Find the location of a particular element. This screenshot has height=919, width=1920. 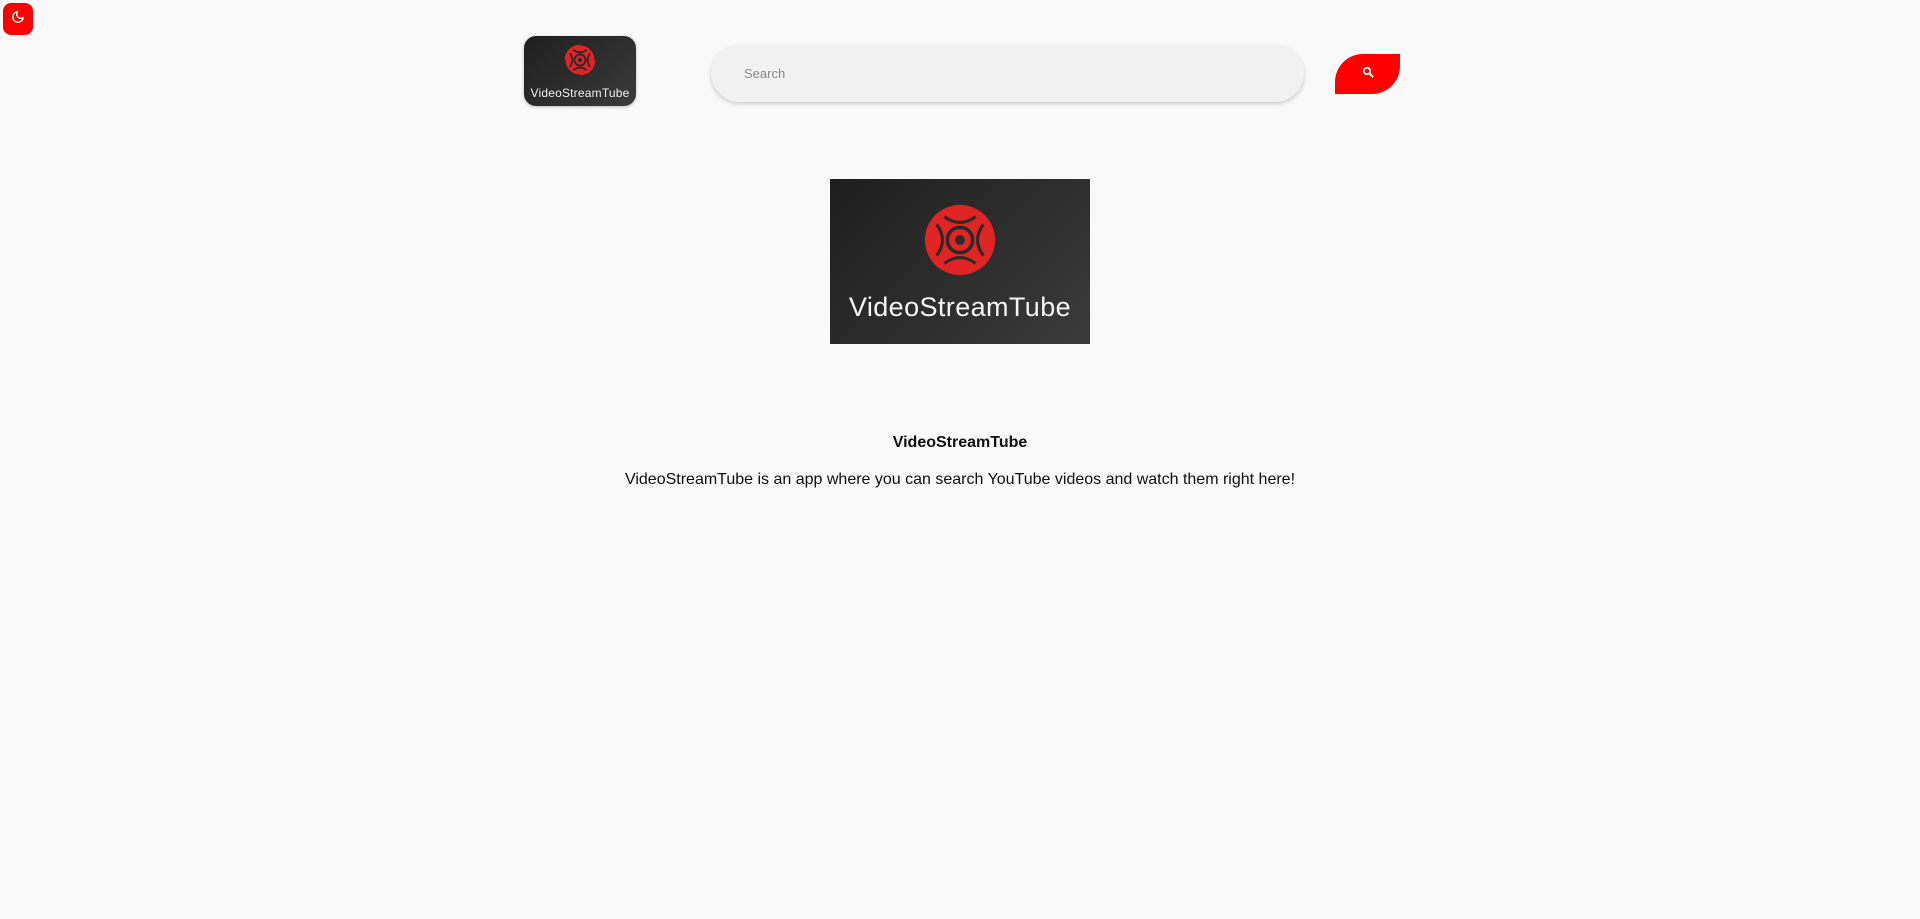

search-bar is located at coordinates (1007, 73).